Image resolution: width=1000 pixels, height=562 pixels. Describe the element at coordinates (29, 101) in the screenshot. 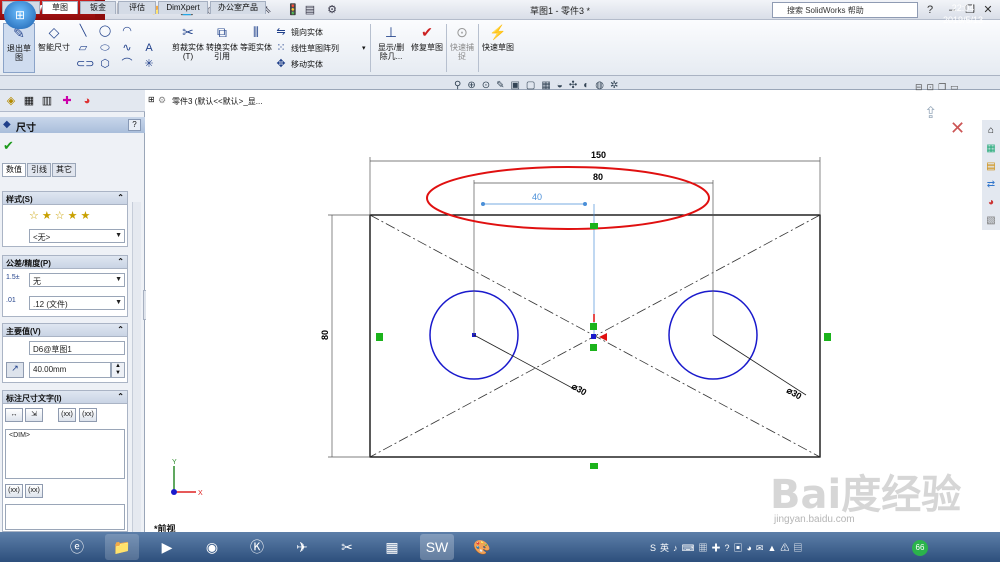

I see `property-manager-icon: ▦` at that location.